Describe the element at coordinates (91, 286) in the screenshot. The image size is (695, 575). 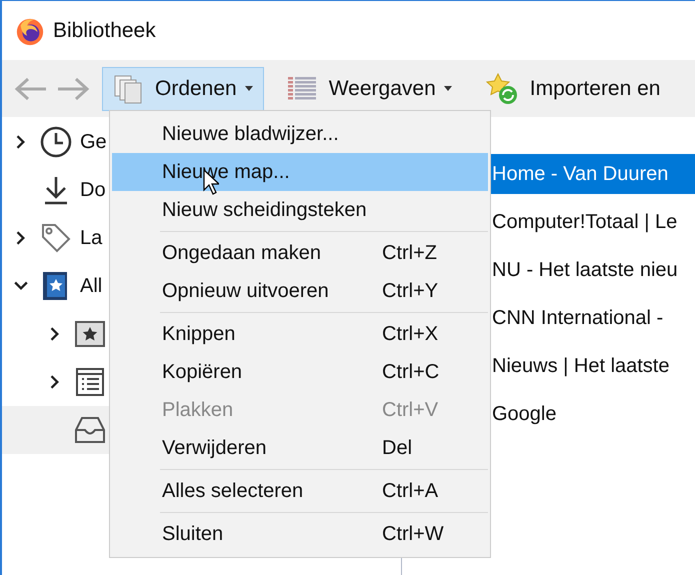
I see `tree-item-label: All` at that location.